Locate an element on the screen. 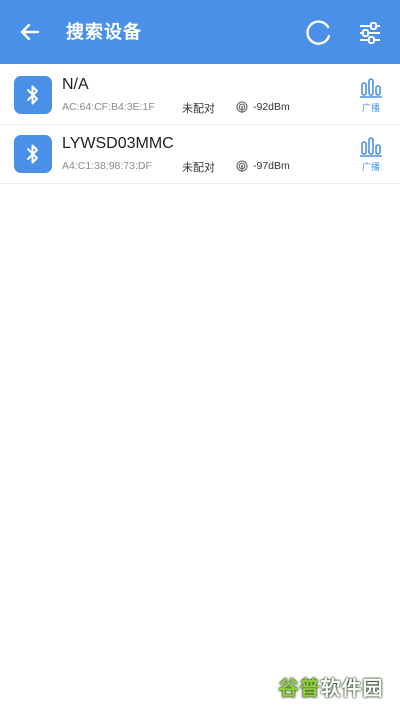 This screenshot has width=400, height=711. filter-button is located at coordinates (370, 33).